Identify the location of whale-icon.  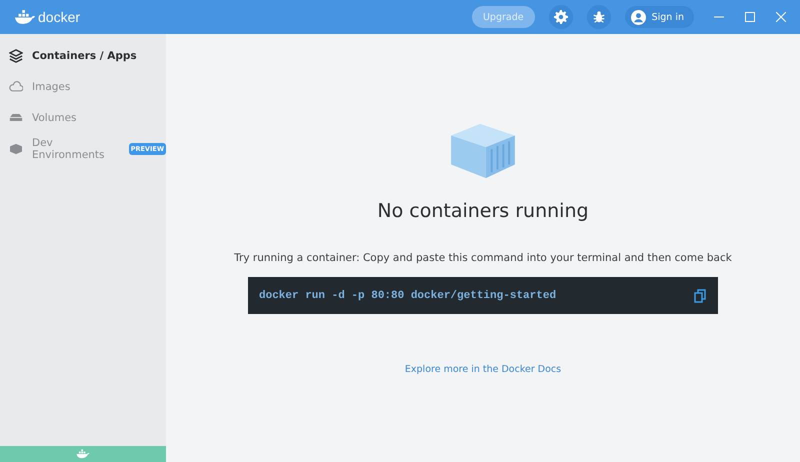
(83, 454).